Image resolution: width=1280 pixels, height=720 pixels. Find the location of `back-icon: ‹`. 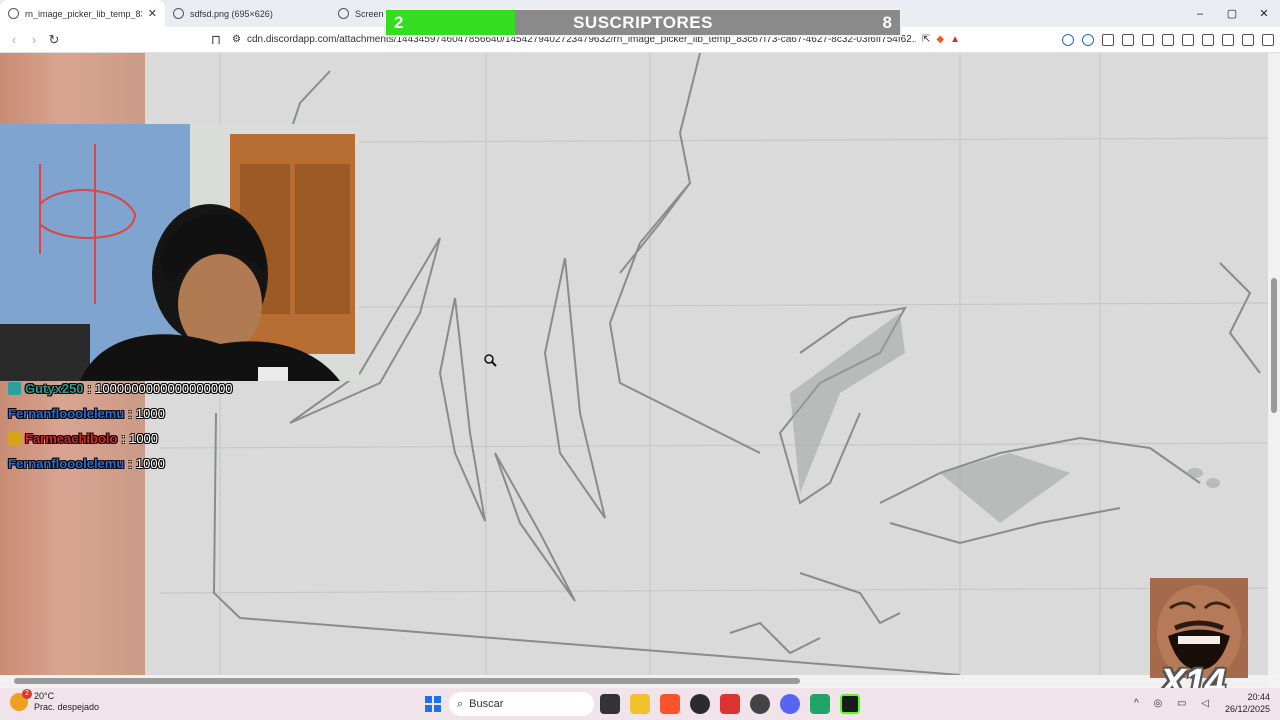

back-icon: ‹ is located at coordinates (14, 39).